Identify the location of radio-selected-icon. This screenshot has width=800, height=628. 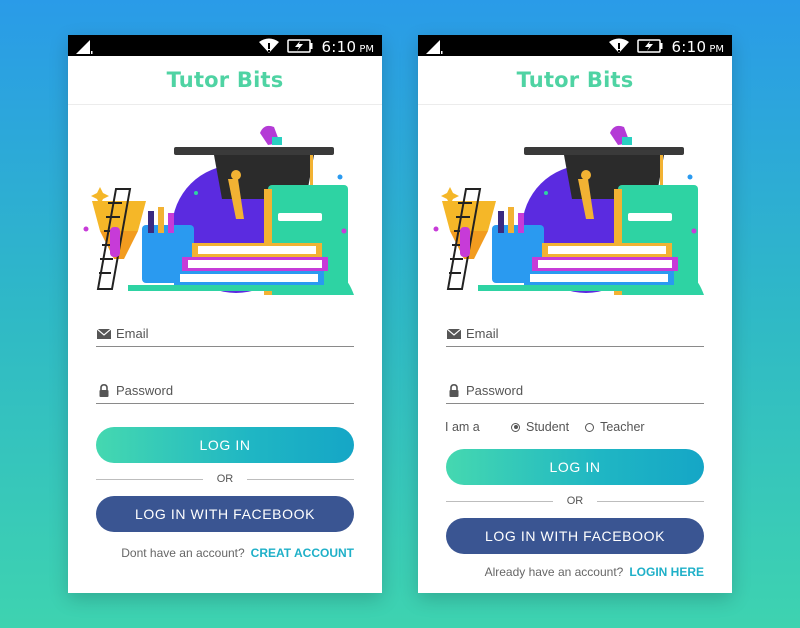
(515, 427).